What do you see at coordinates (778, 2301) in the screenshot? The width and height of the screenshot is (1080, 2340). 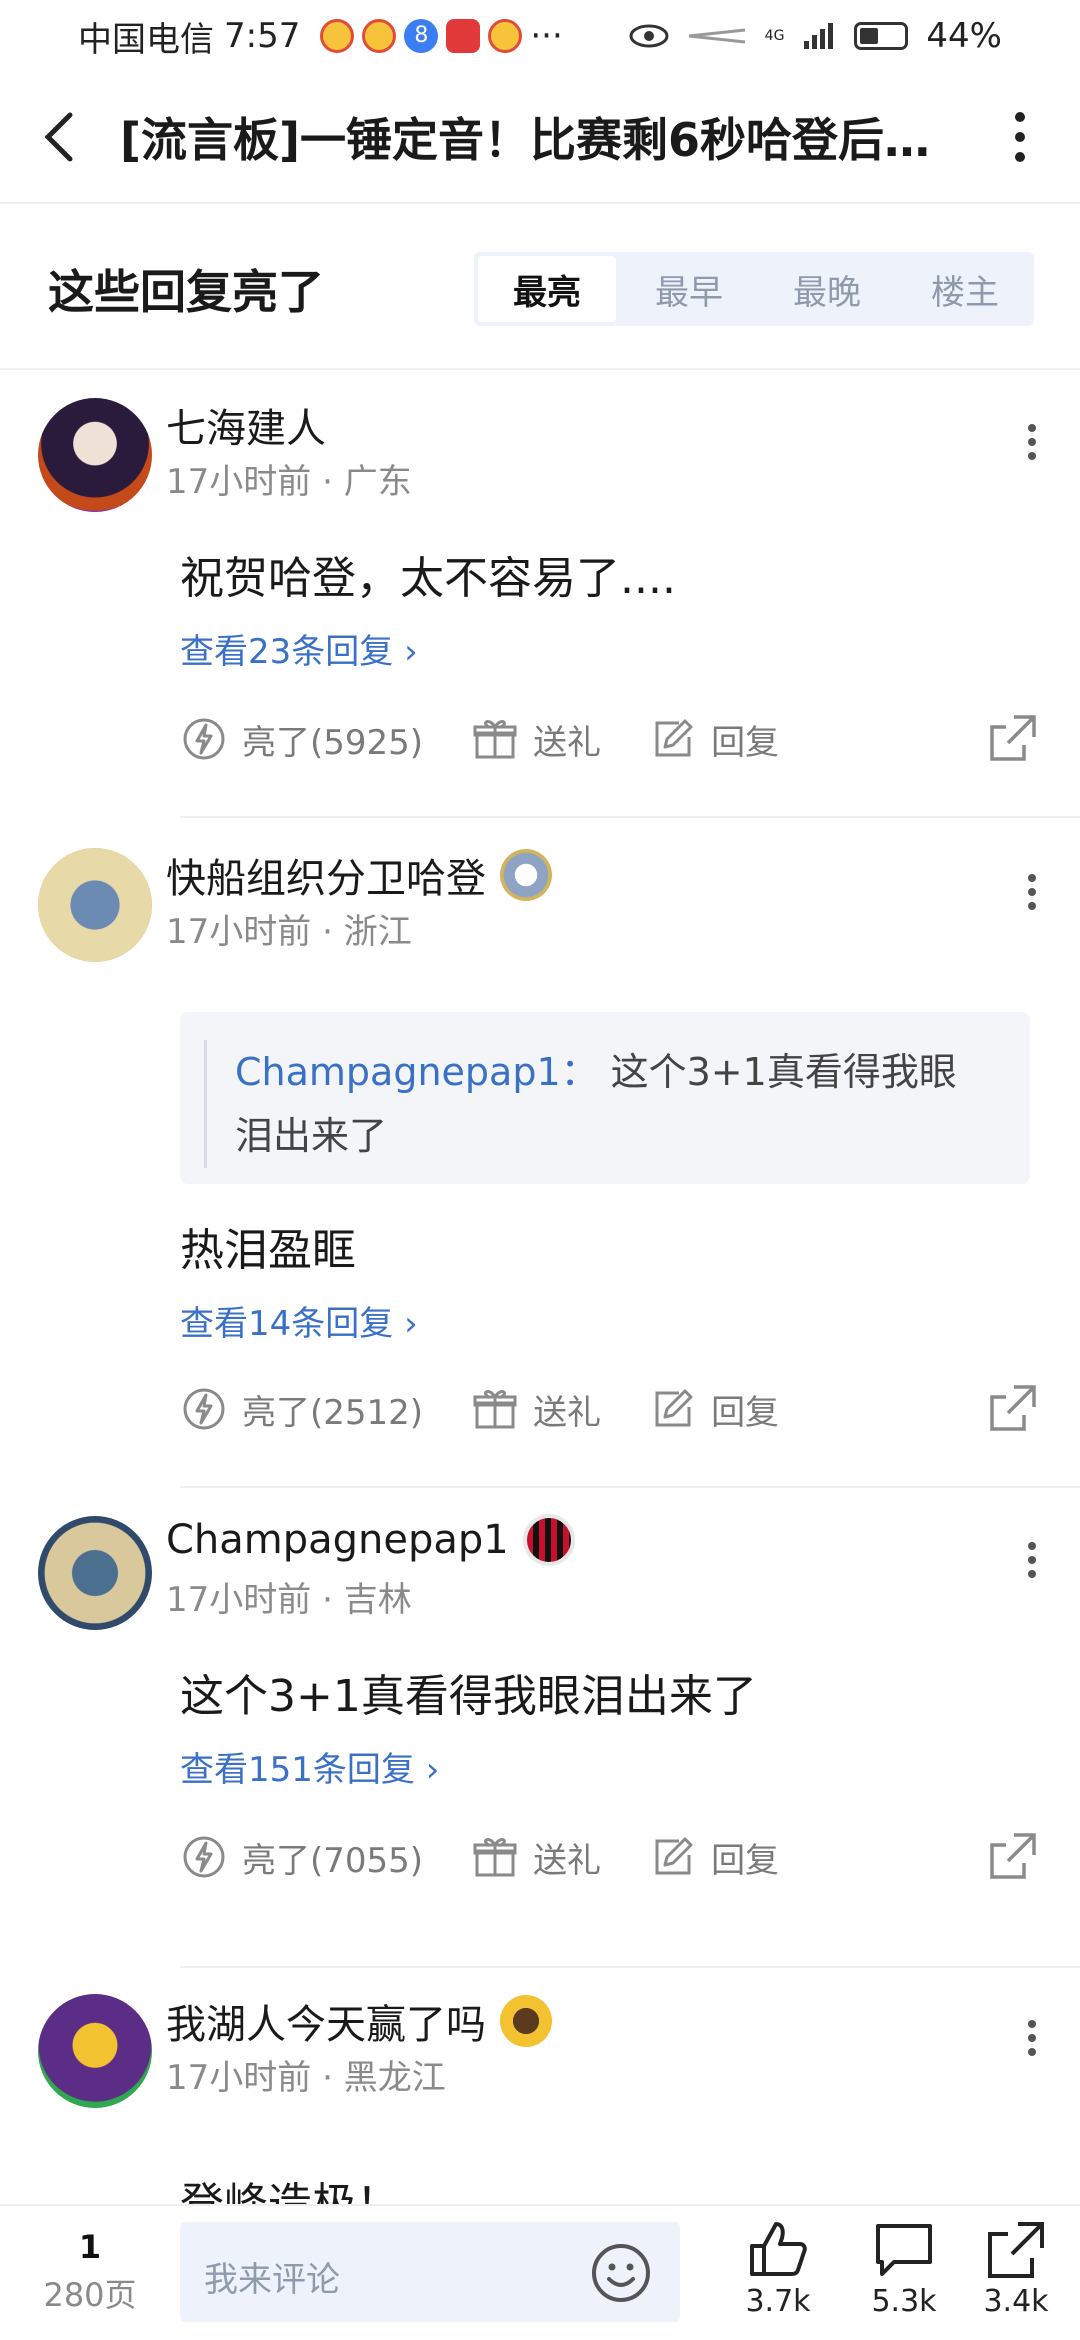 I see `like-count: 3.7k` at bounding box center [778, 2301].